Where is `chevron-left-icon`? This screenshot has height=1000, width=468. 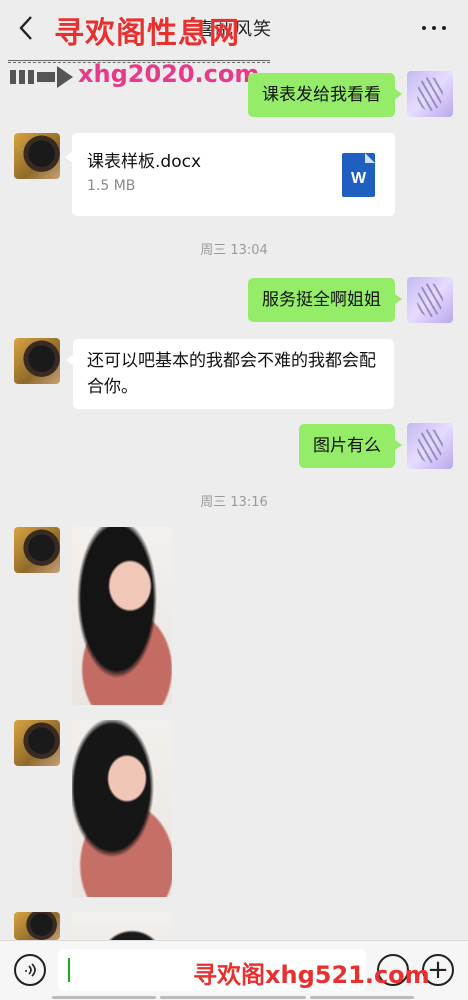
chevron-left-icon is located at coordinates (25, 28).